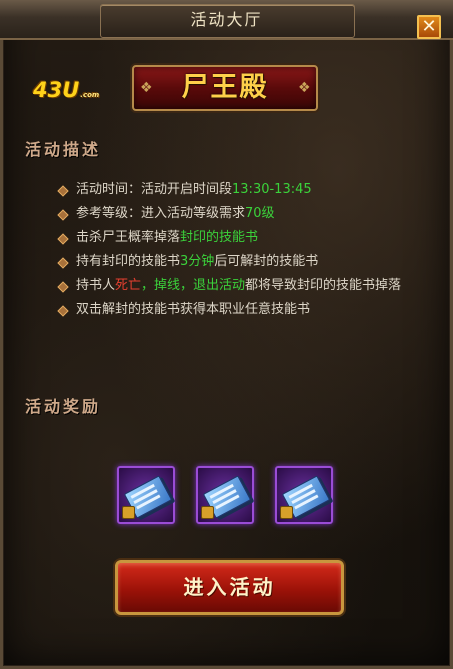 The width and height of the screenshot is (453, 669). Describe the element at coordinates (245, 262) in the screenshot. I see `list-item: 持有封印的技能书3分钟后可解封的技能书` at that location.